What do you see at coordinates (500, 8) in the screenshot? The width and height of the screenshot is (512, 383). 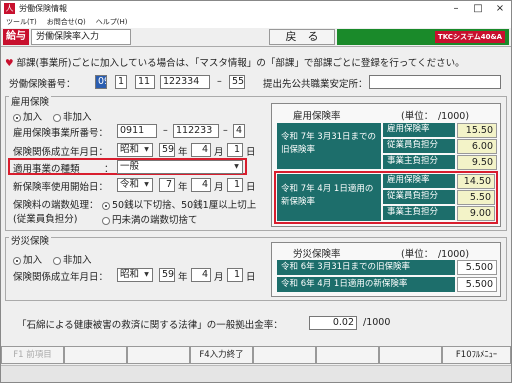 I see `close-button: ×` at bounding box center [500, 8].